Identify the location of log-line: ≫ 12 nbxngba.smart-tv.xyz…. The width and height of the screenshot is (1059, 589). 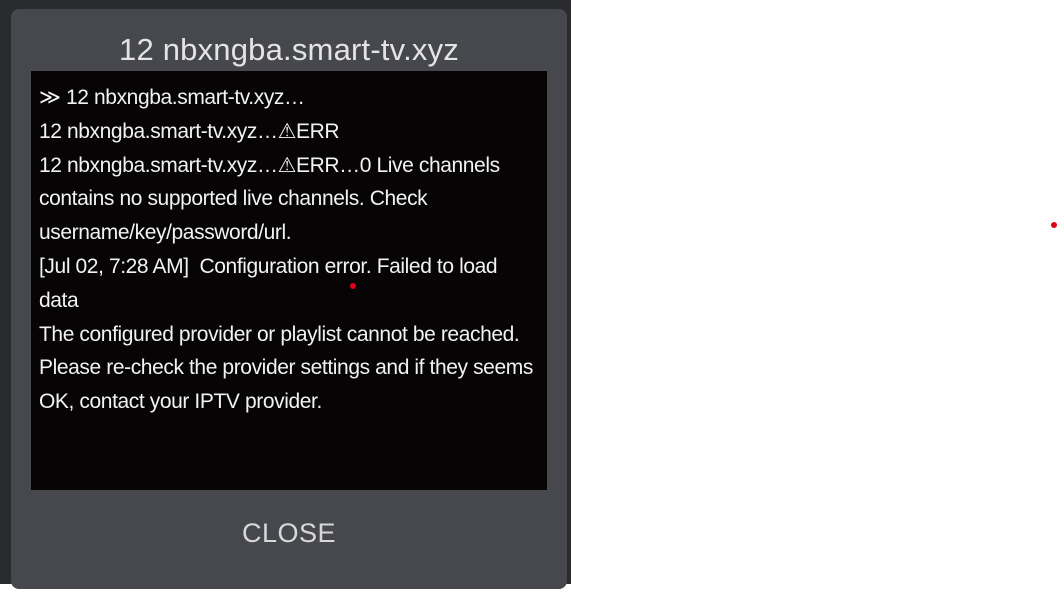
(172, 97).